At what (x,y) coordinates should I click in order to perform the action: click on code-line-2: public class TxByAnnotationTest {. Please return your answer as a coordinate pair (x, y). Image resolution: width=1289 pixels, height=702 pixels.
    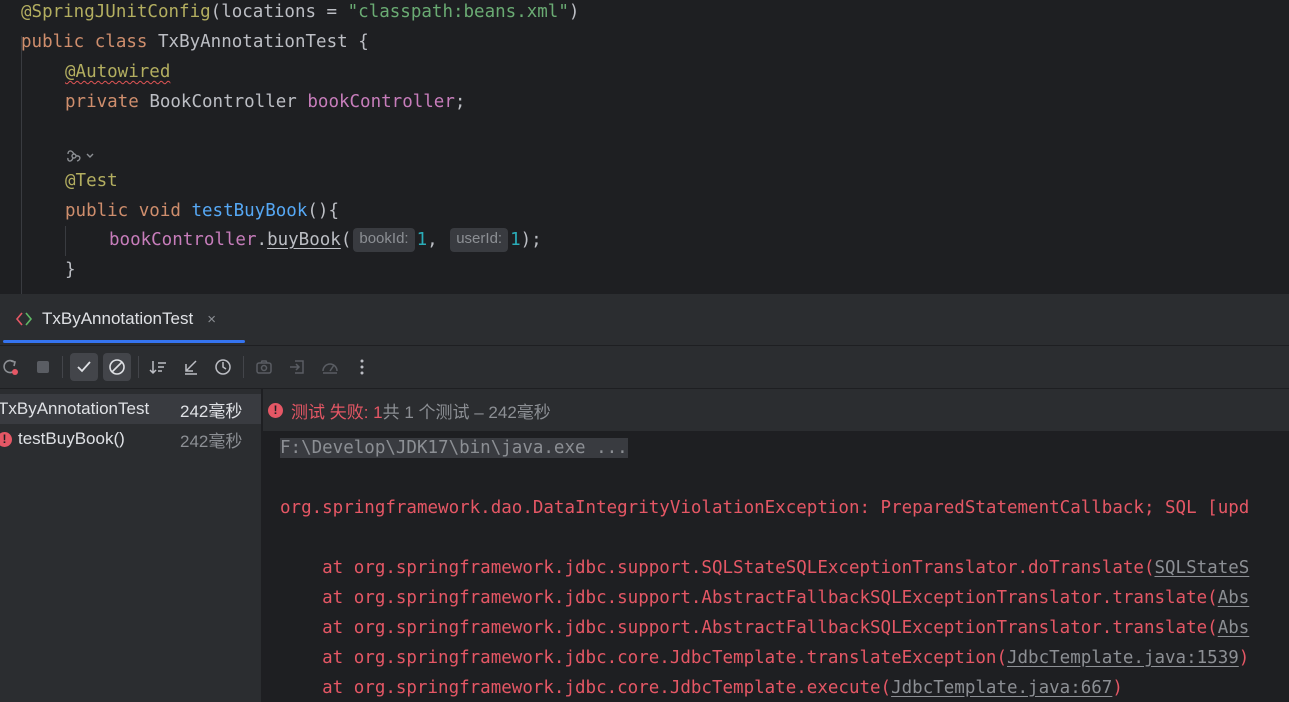
    Looking at the image, I should click on (195, 42).